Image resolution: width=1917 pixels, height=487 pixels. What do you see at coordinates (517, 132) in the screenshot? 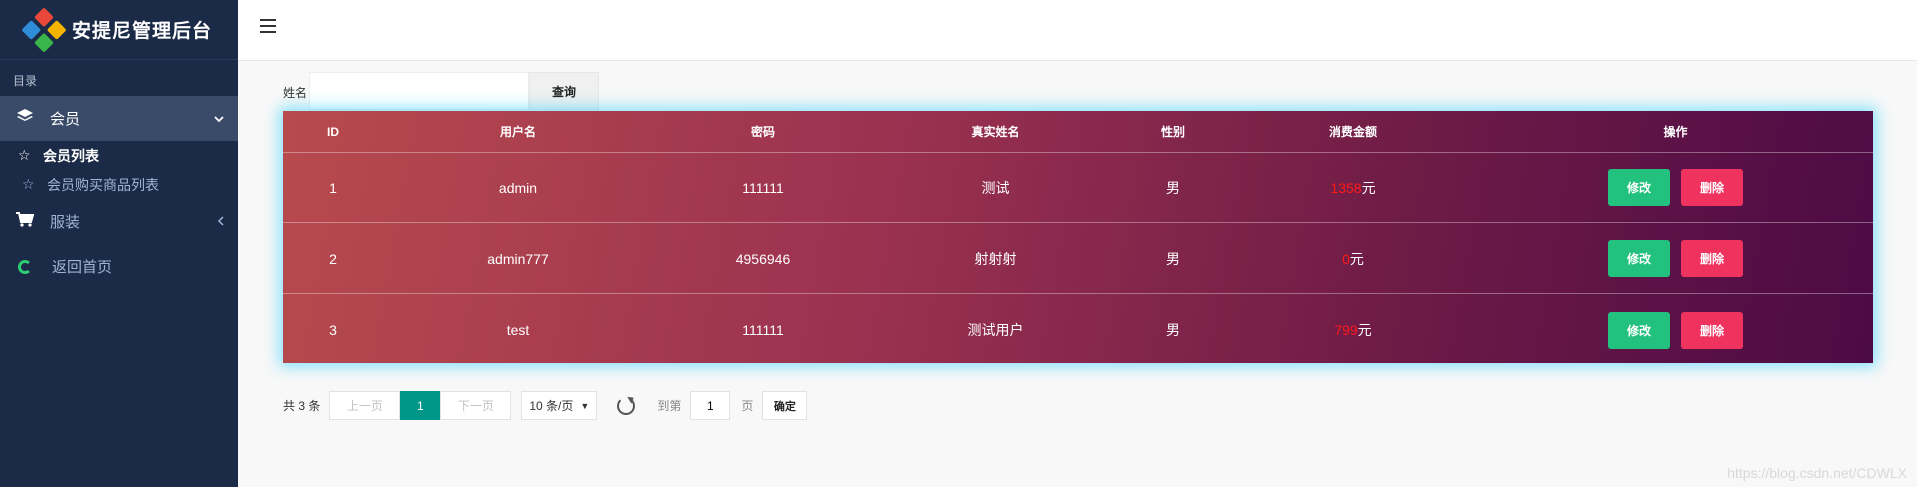
I see `col-header-username: 用户名` at bounding box center [517, 132].